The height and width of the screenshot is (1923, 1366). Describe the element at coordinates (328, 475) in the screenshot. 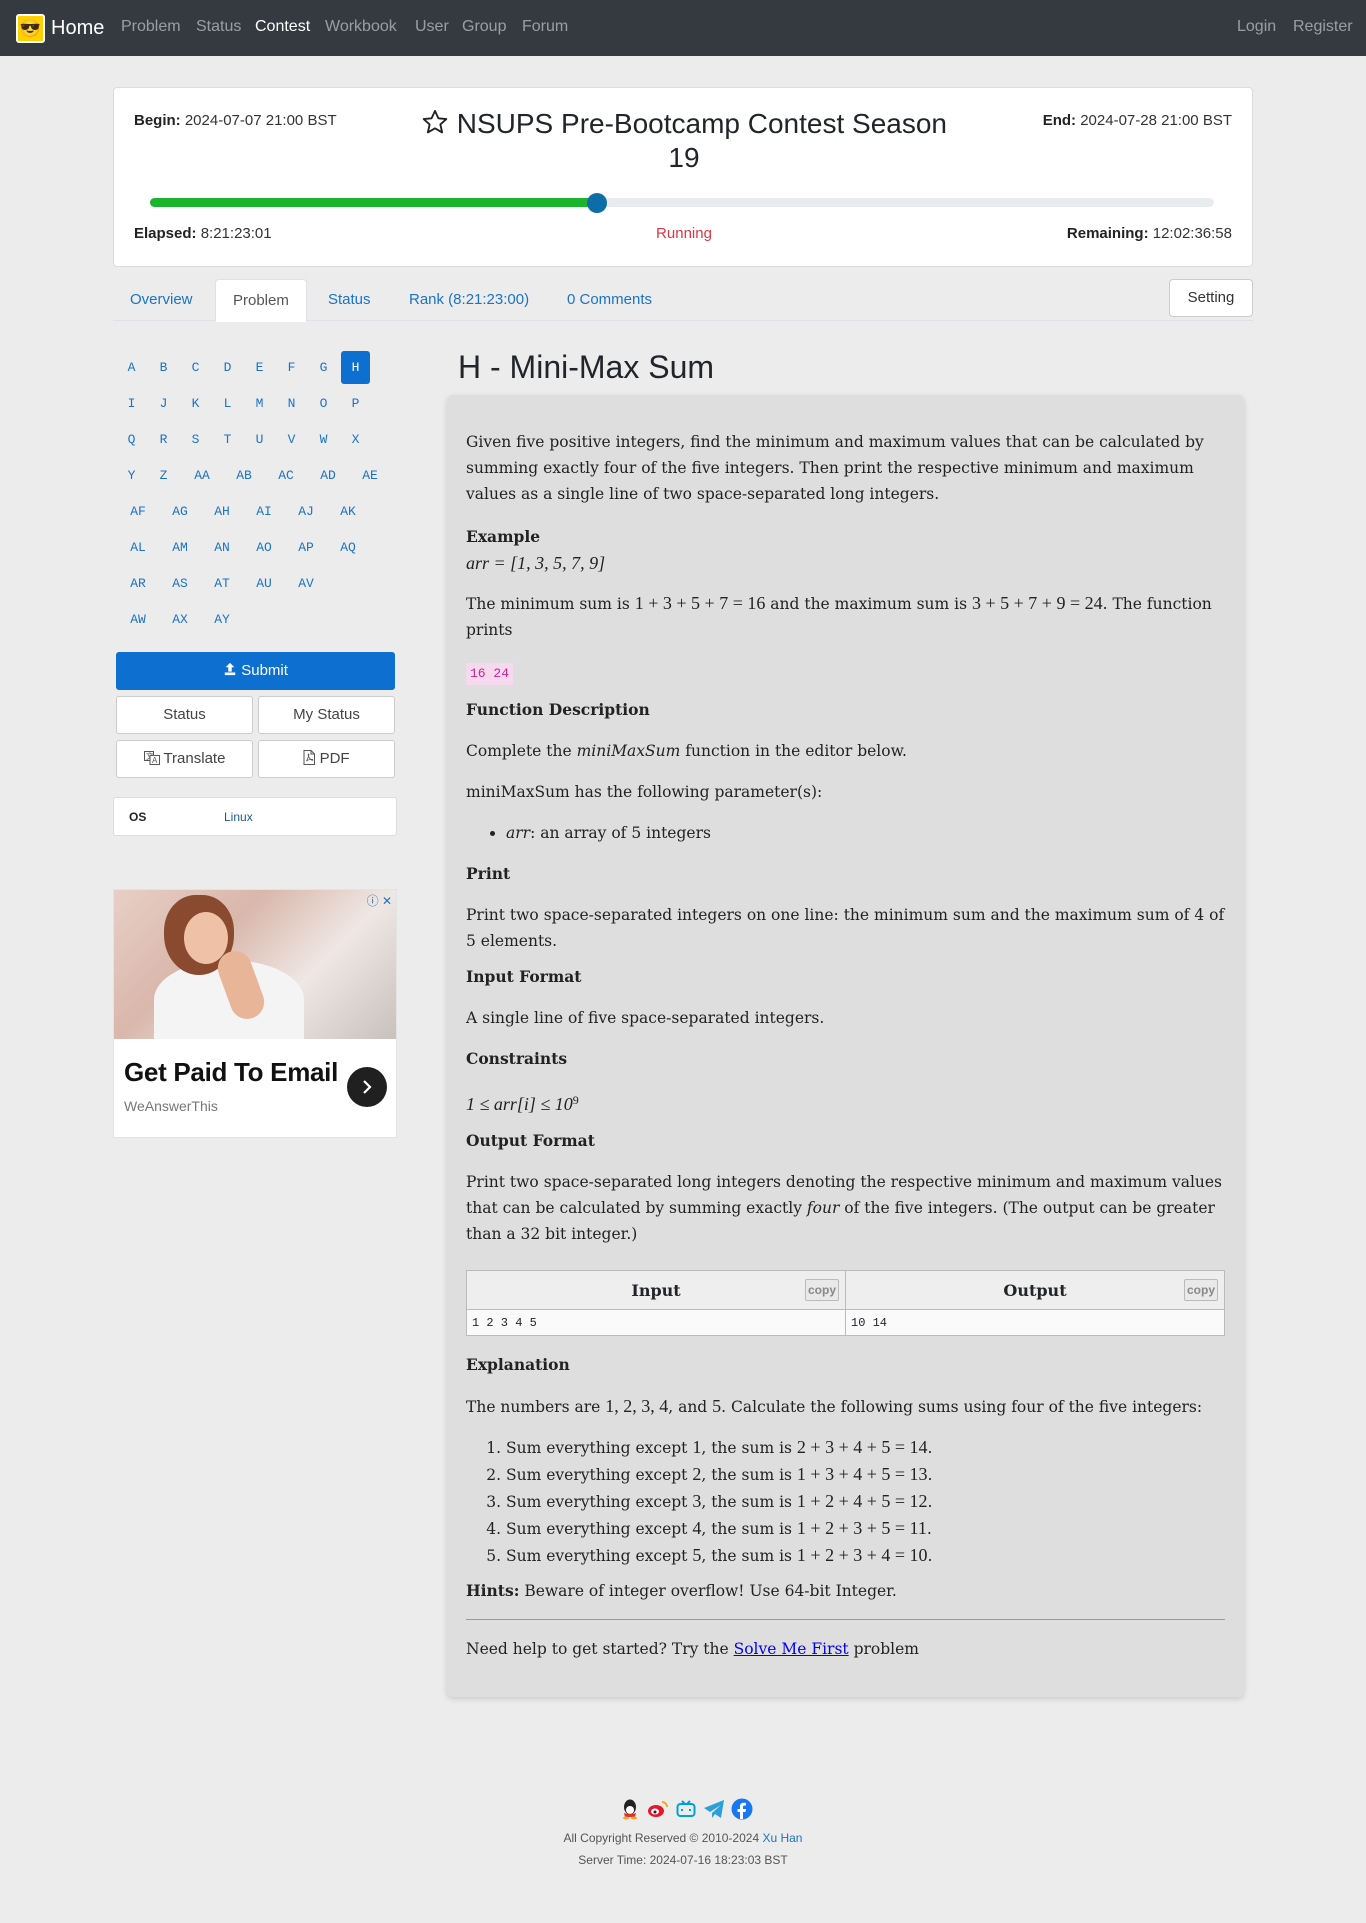

I see `problem-index-ad: AD` at that location.